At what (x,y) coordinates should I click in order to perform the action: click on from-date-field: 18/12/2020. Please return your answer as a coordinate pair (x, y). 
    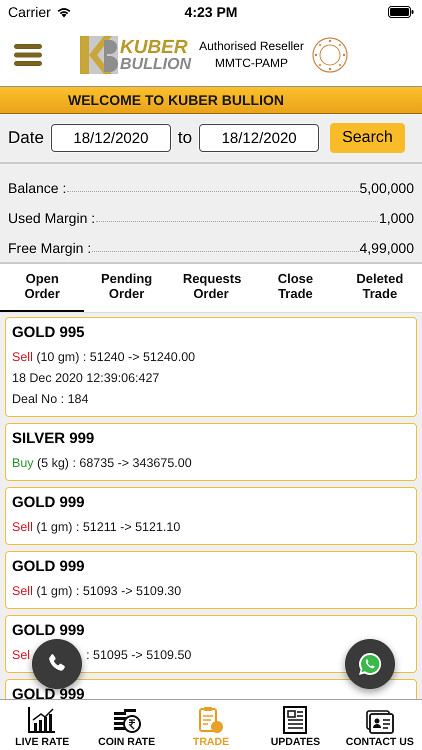
    Looking at the image, I should click on (110, 138).